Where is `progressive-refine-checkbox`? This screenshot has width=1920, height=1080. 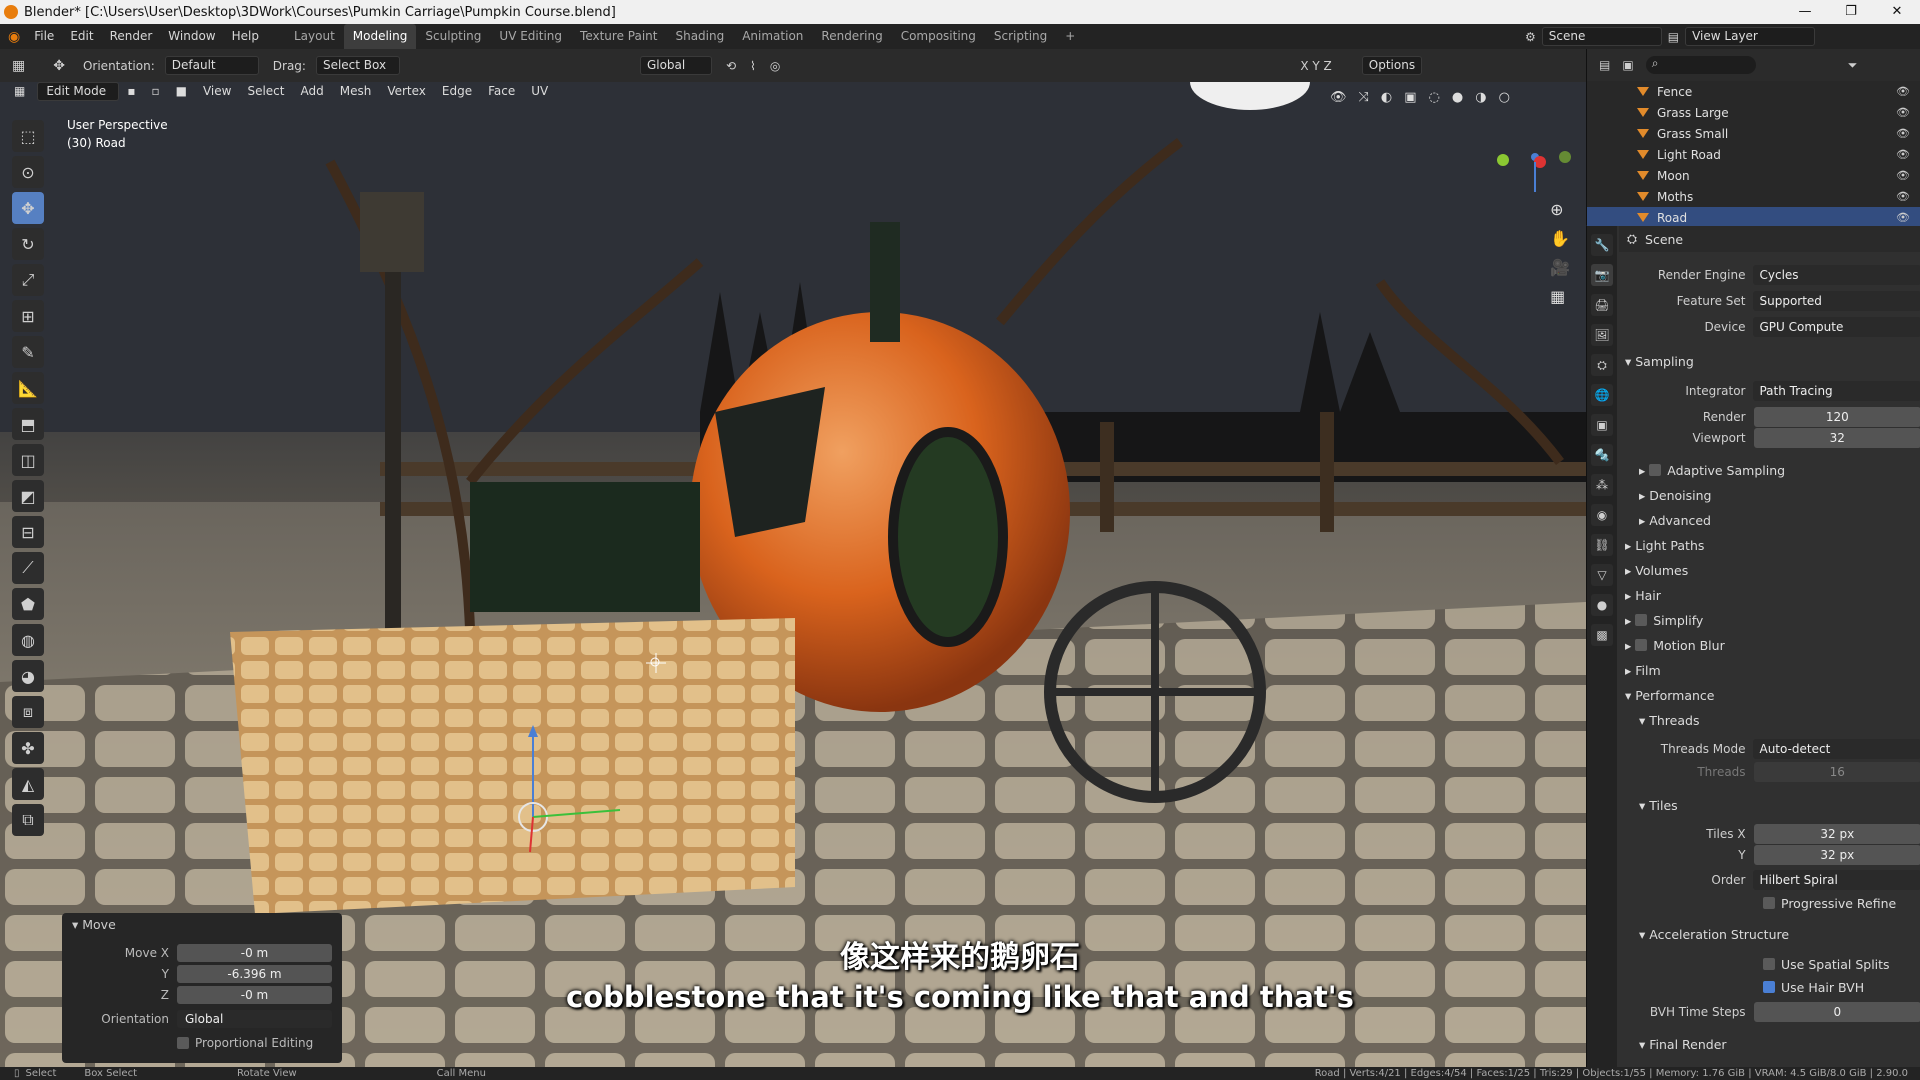
progressive-refine-checkbox is located at coordinates (1769, 903).